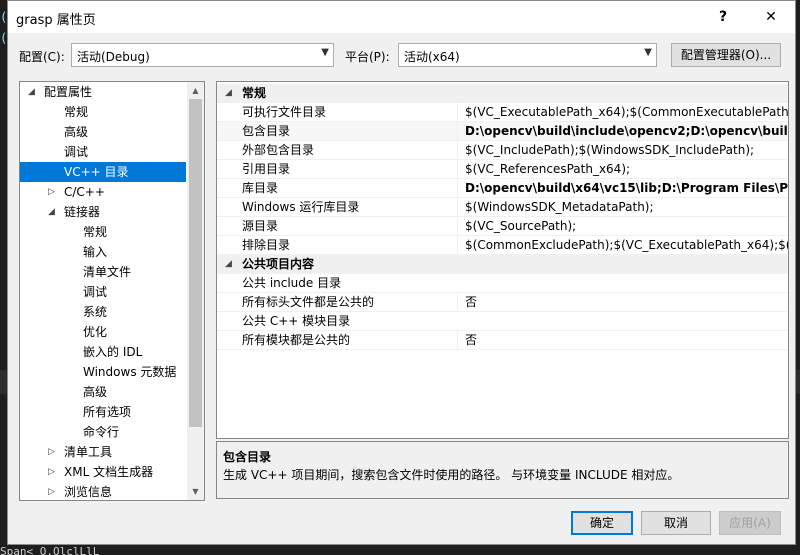  I want to click on property-row: 所有标头文件都是公共的 否, so click(502, 302).